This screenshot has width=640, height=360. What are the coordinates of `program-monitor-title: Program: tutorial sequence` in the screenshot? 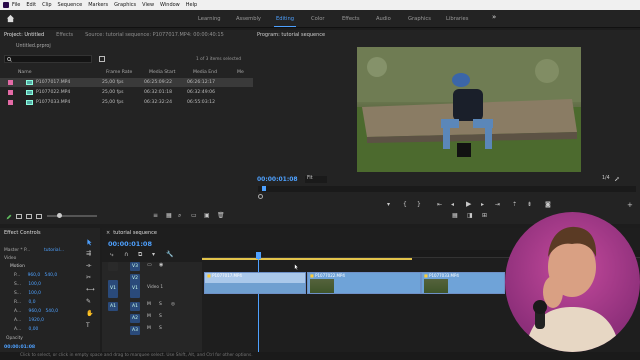 It's located at (291, 35).